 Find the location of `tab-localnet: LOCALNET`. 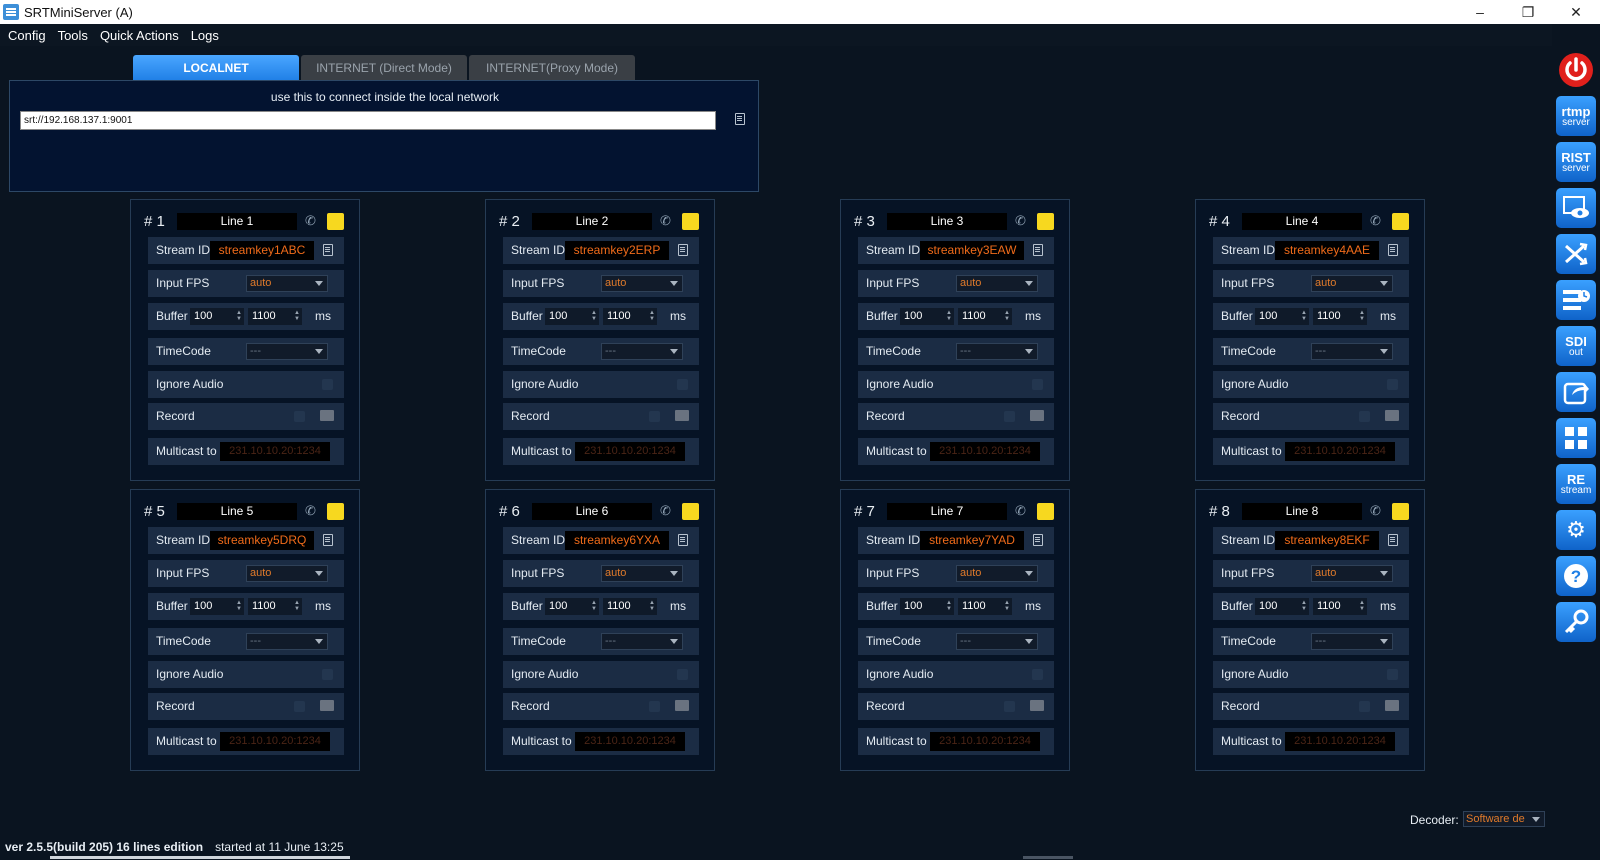

tab-localnet: LOCALNET is located at coordinates (216, 68).